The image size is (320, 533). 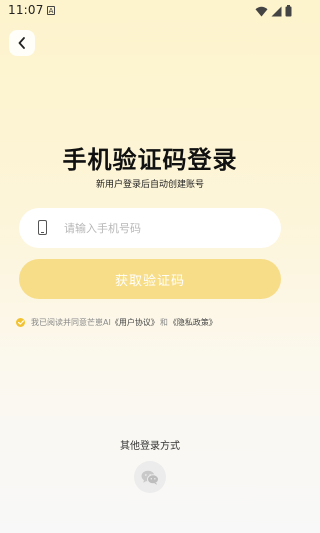 I want to click on chevron-left-icon, so click(x=21, y=43).